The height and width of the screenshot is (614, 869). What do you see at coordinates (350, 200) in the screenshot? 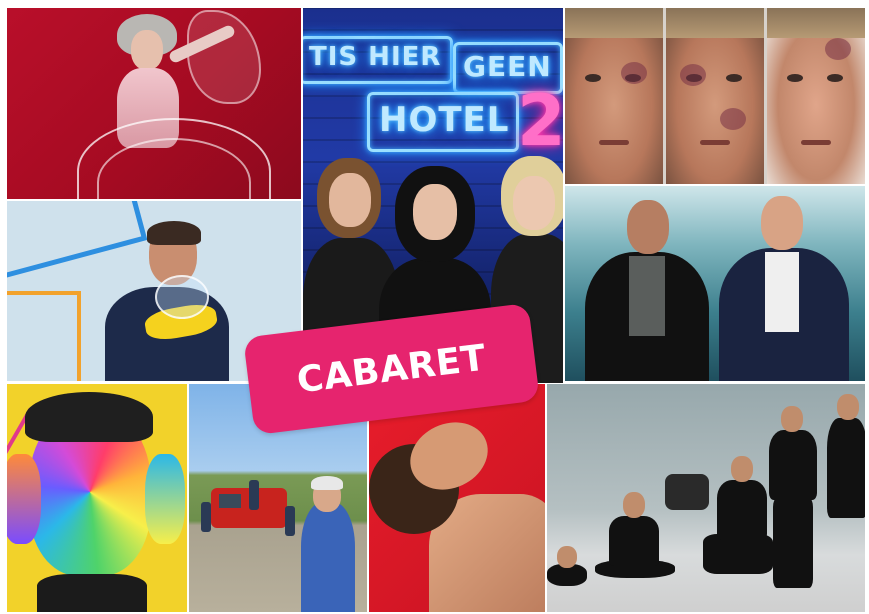
I see `woman-left-face` at bounding box center [350, 200].